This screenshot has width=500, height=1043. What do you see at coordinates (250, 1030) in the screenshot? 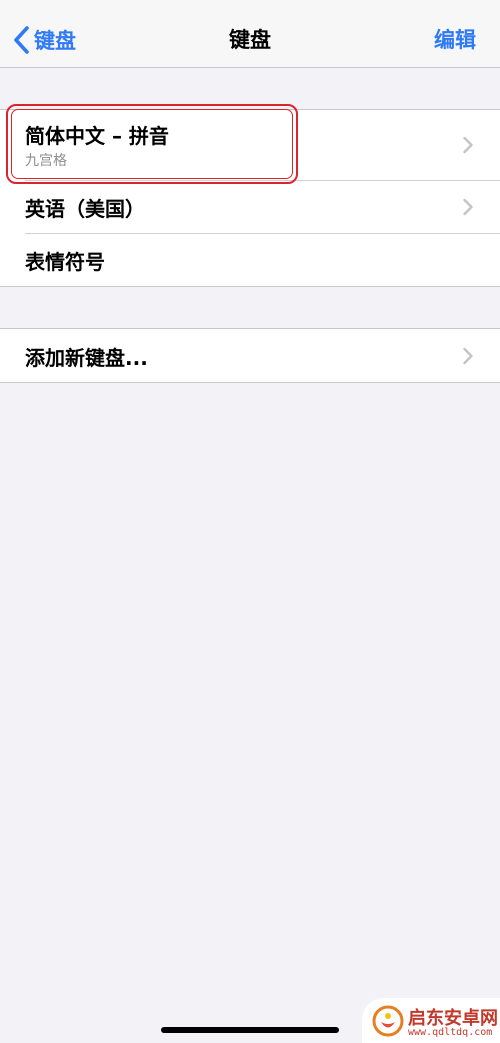
I see `home-indicator` at bounding box center [250, 1030].